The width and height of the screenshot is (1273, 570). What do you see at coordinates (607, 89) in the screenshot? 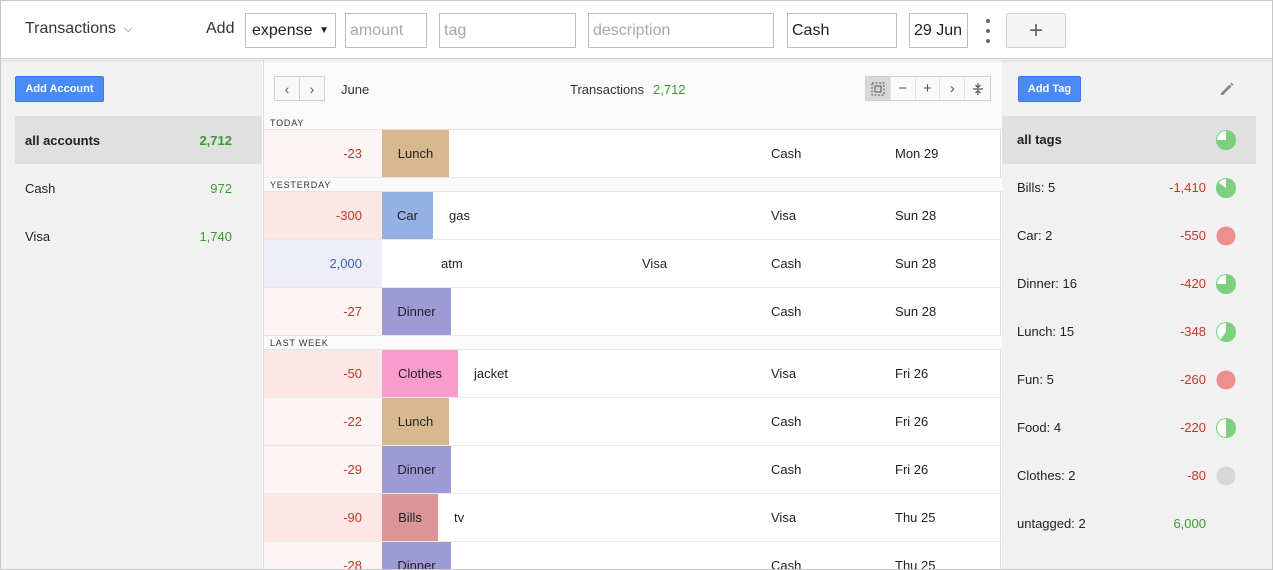
I see `transactions-count-label: Transactions` at bounding box center [607, 89].